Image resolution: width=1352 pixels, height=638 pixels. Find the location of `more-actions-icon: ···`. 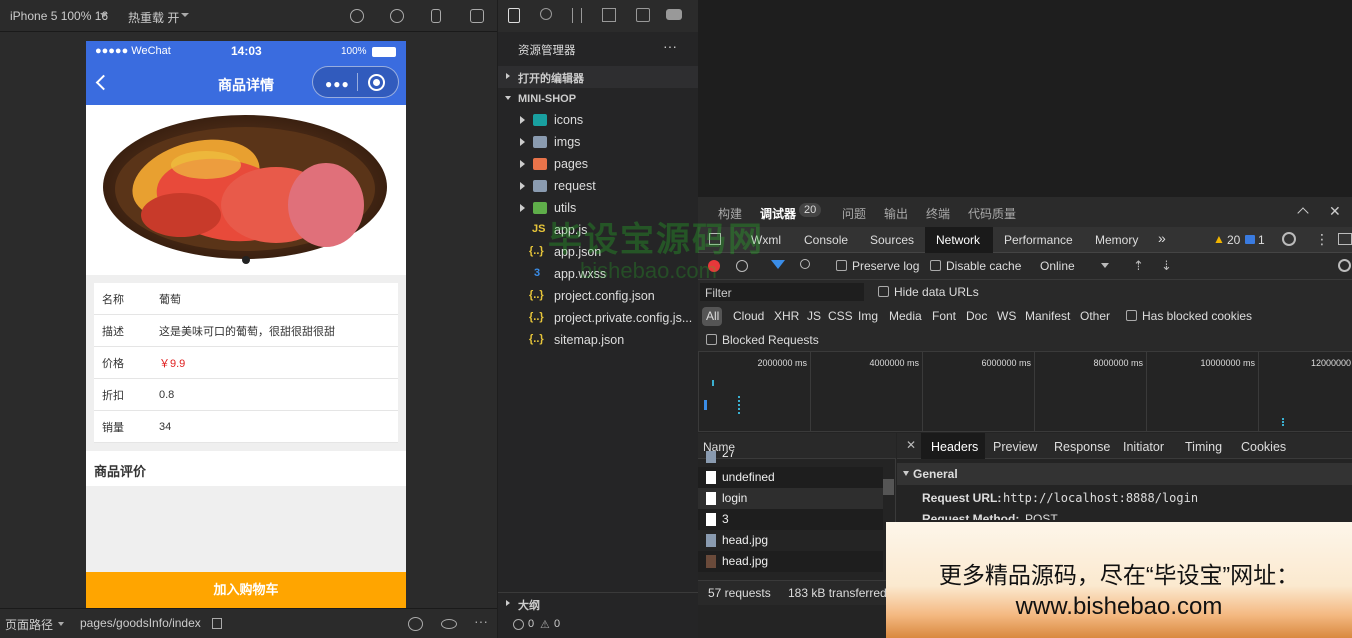

more-actions-icon: ··· is located at coordinates (670, 46).